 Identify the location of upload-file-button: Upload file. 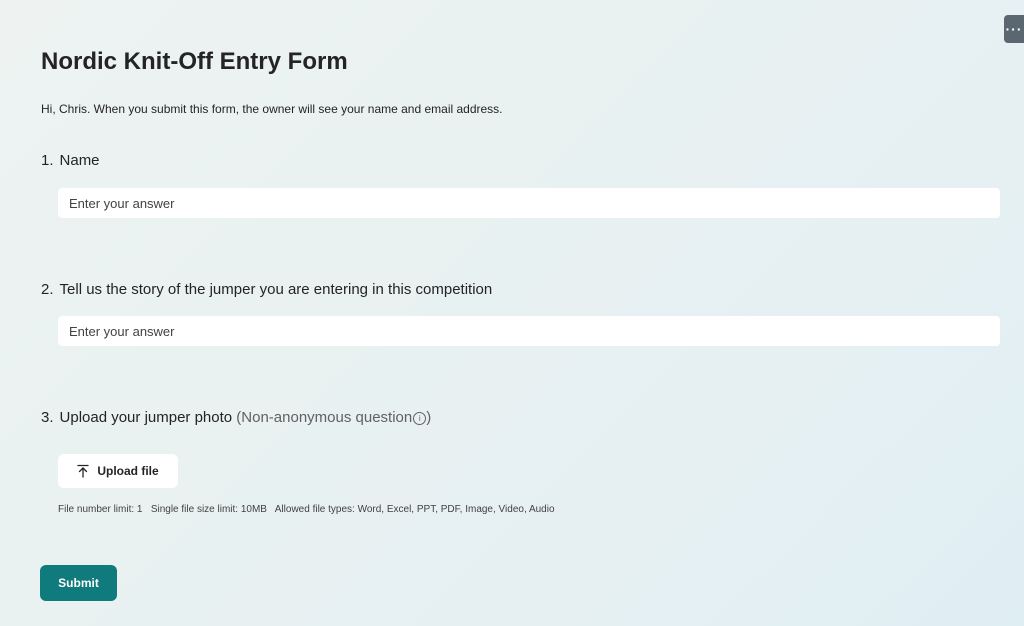
(118, 471).